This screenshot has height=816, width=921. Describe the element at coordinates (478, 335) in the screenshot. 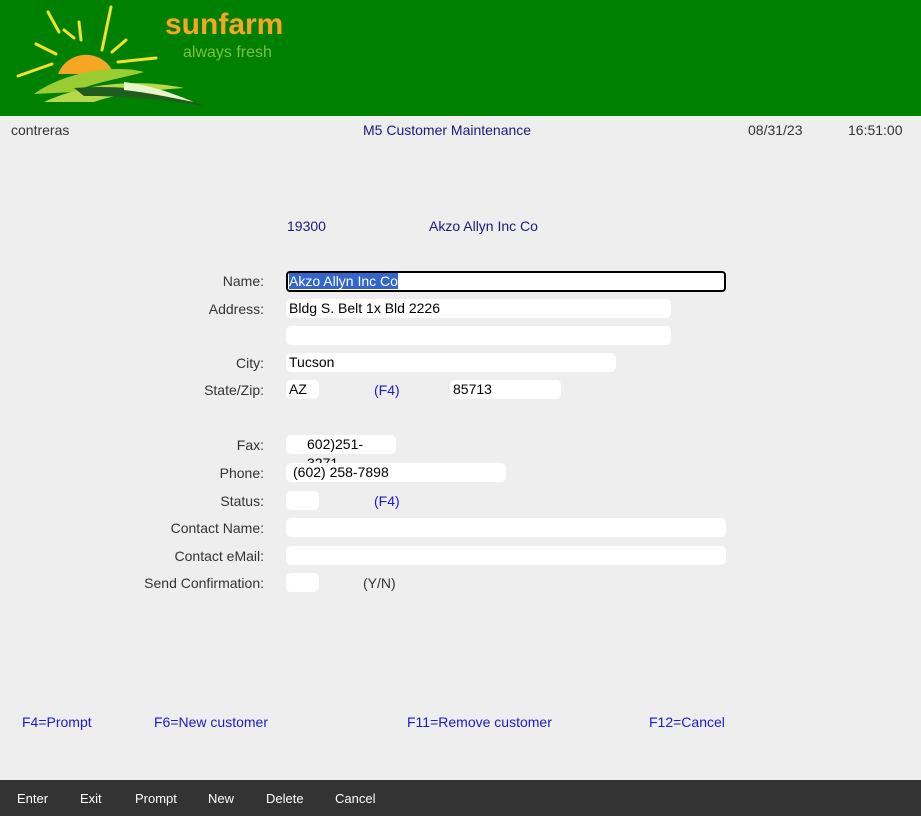

I see `address-line2-field` at that location.